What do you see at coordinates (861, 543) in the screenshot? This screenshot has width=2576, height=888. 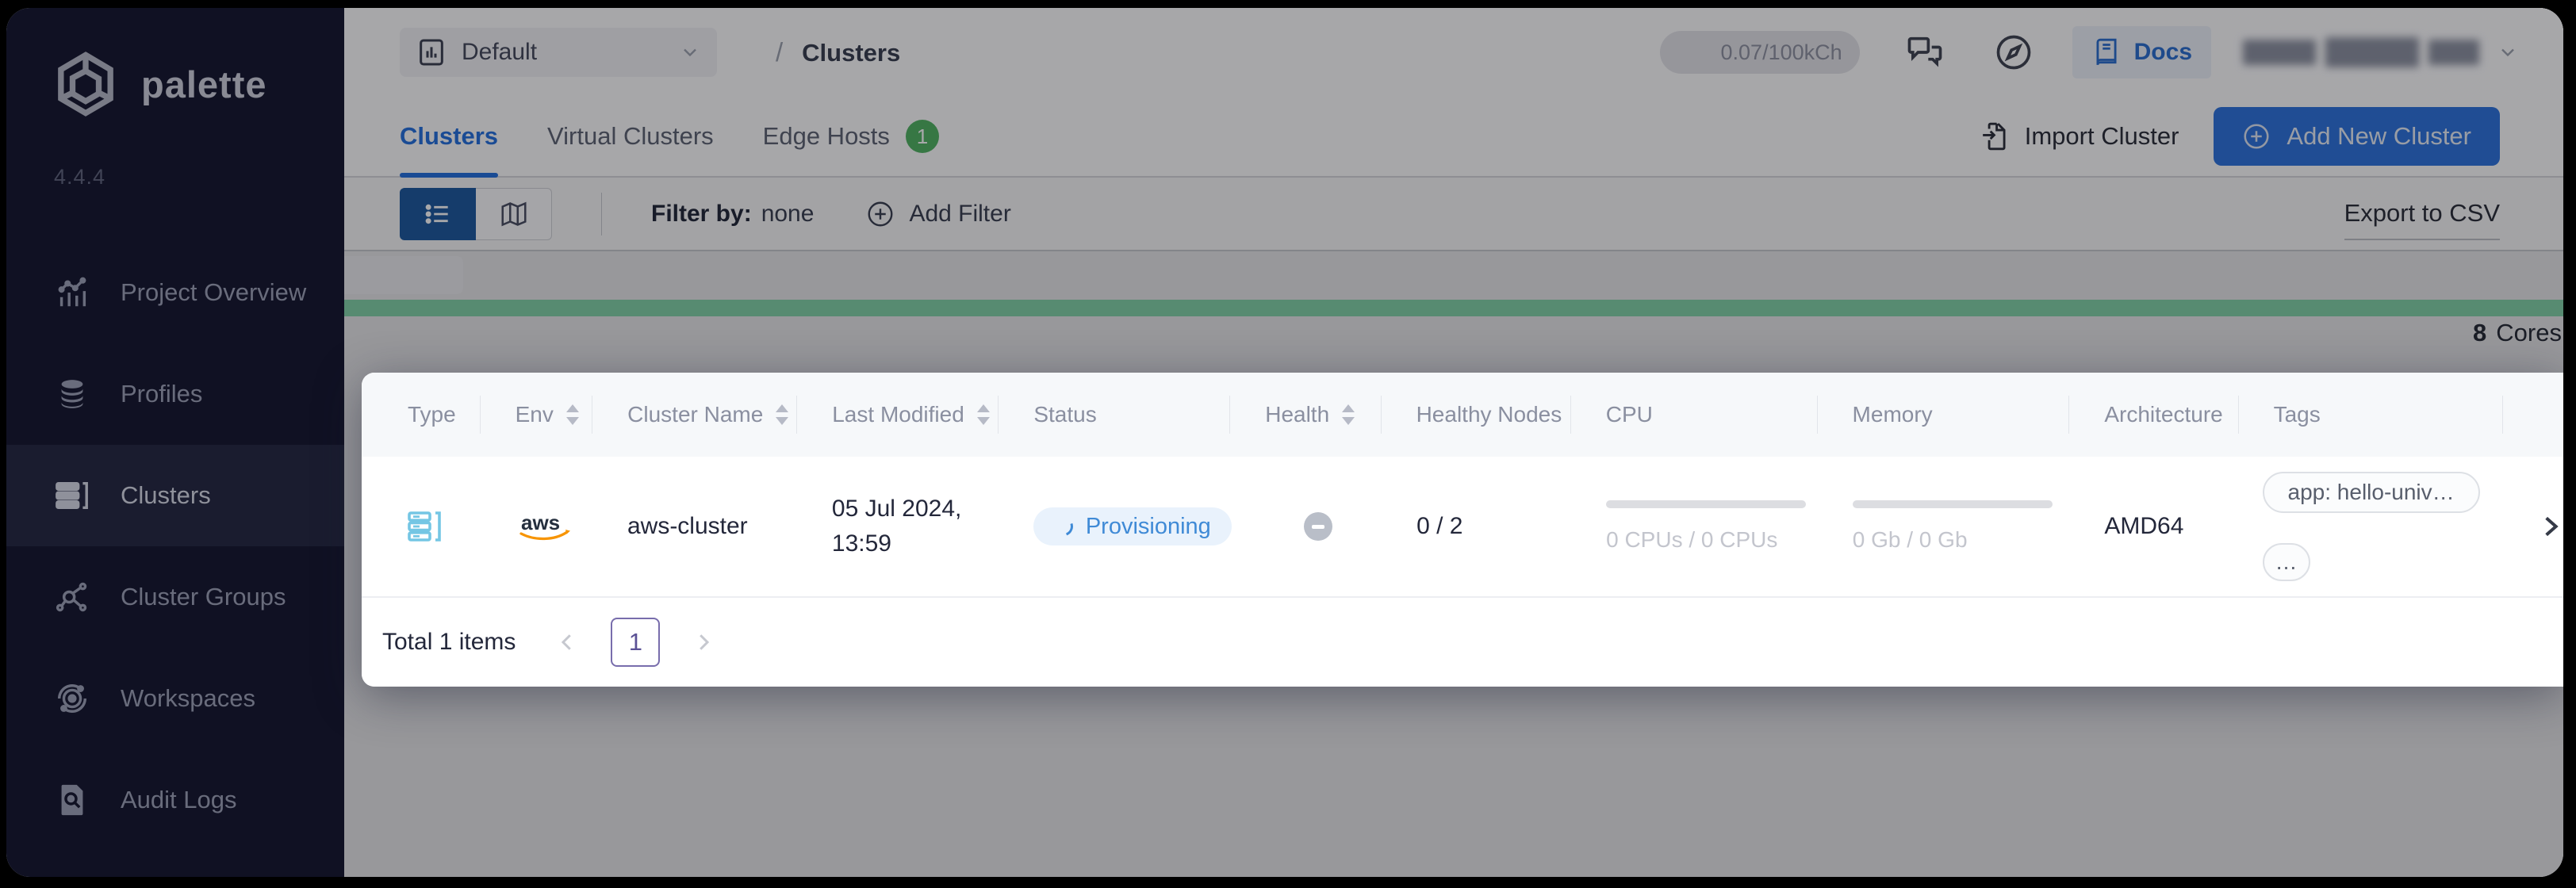 I see `modified-time: 13:59` at bounding box center [861, 543].